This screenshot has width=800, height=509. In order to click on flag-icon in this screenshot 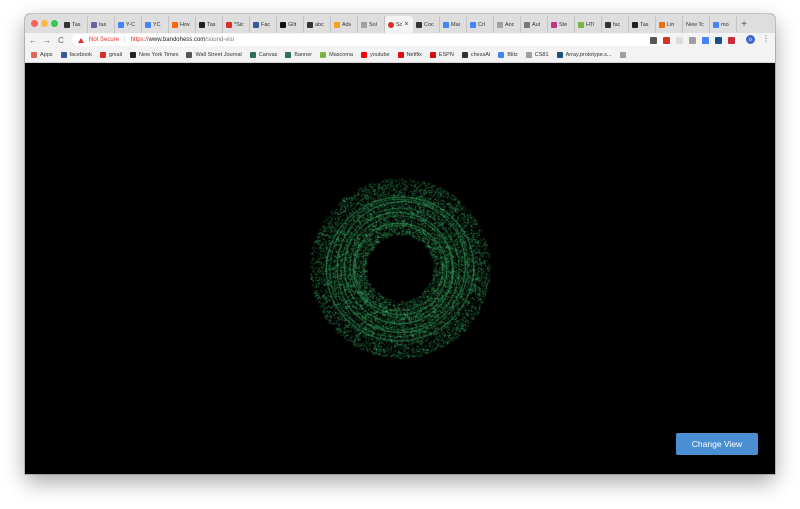, I will do `click(662, 24)`.